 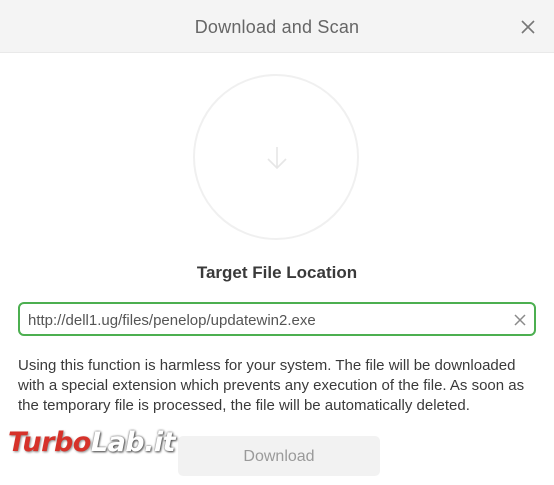 I want to click on download-progress-ring, so click(x=276, y=157).